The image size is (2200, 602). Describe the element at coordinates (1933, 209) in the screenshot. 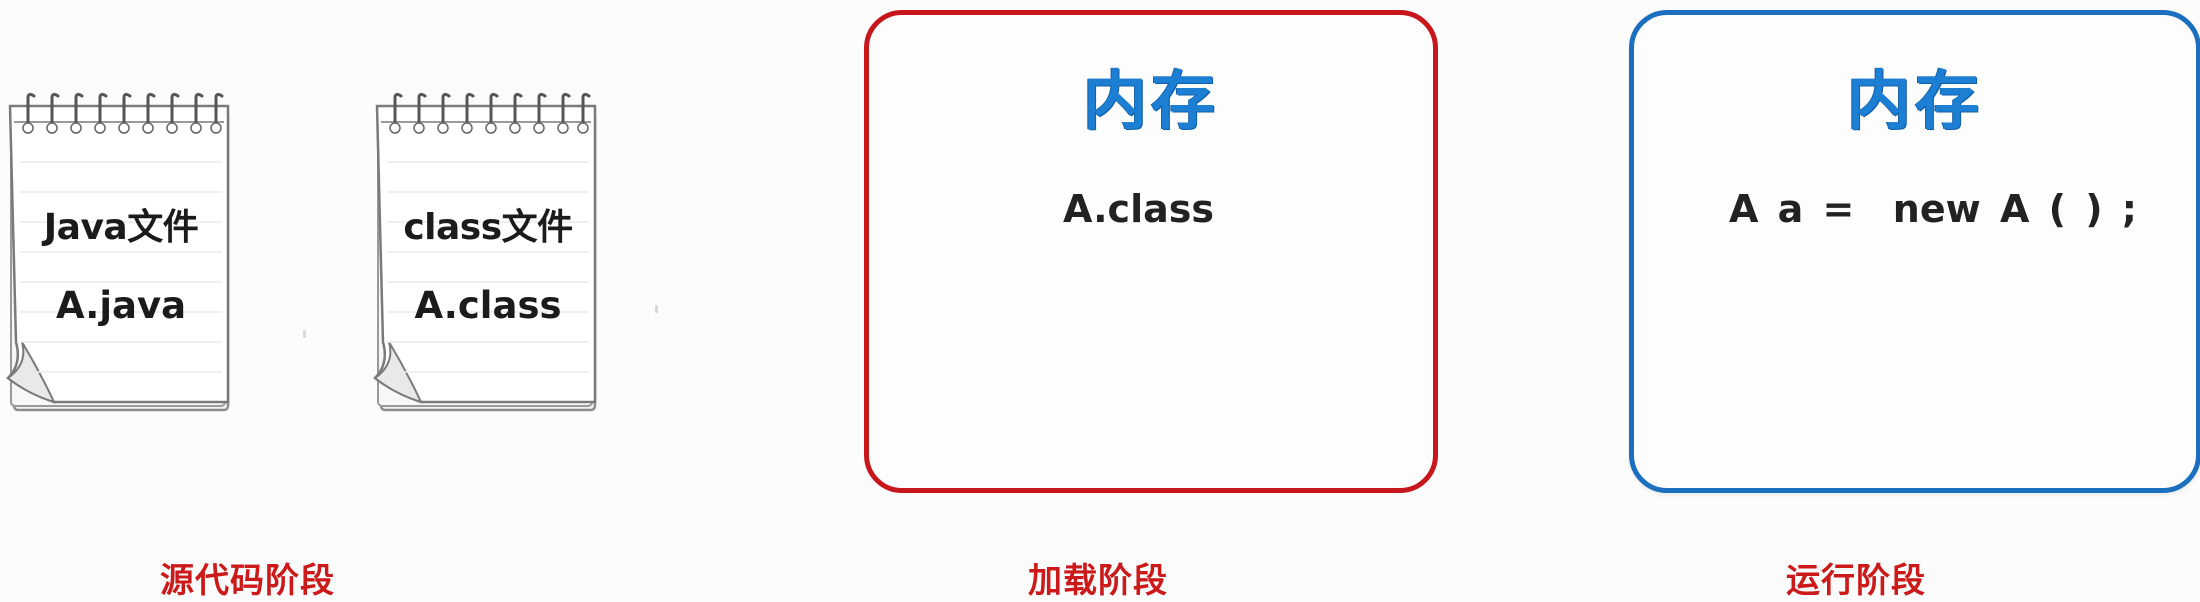

I see `memory-content: A a = new A ( ) ;` at that location.